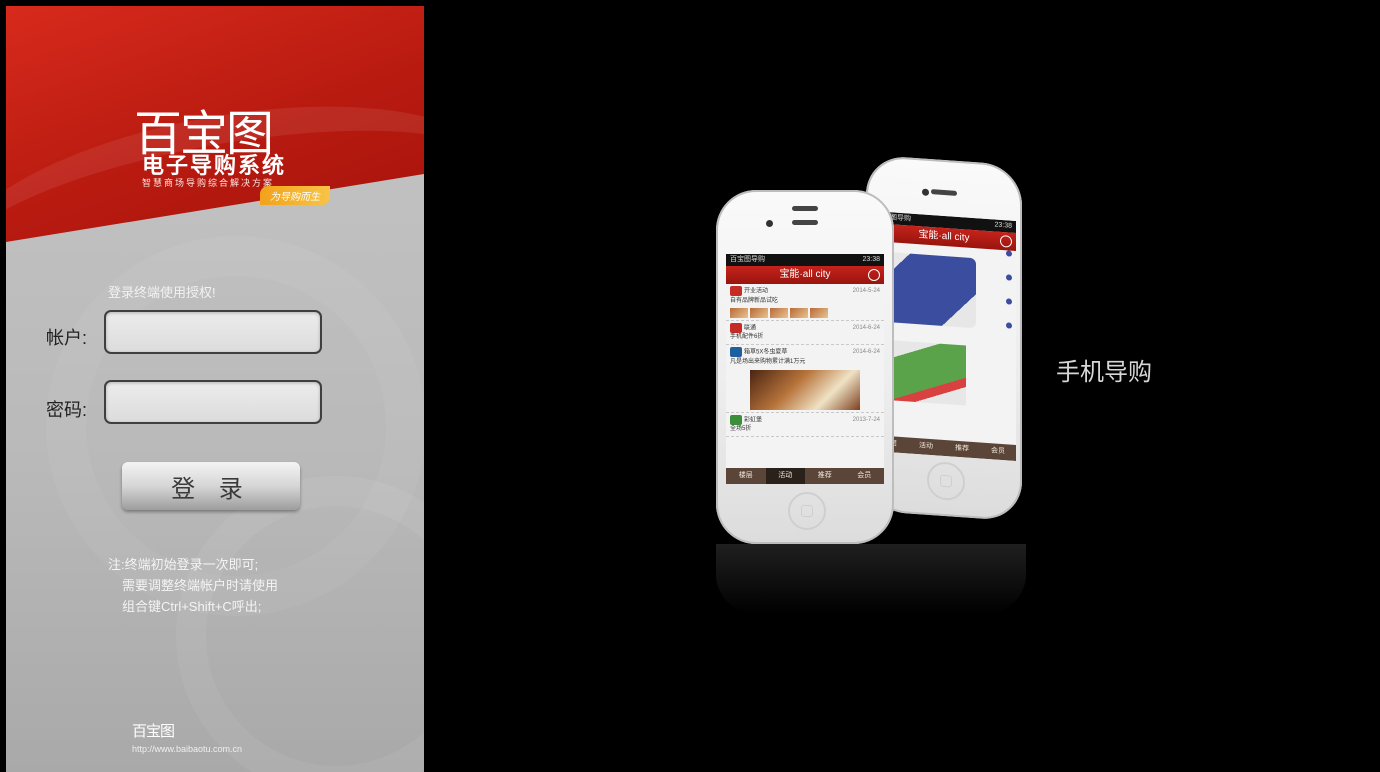  What do you see at coordinates (871, 259) in the screenshot?
I see `status-time: 23:38` at bounding box center [871, 259].